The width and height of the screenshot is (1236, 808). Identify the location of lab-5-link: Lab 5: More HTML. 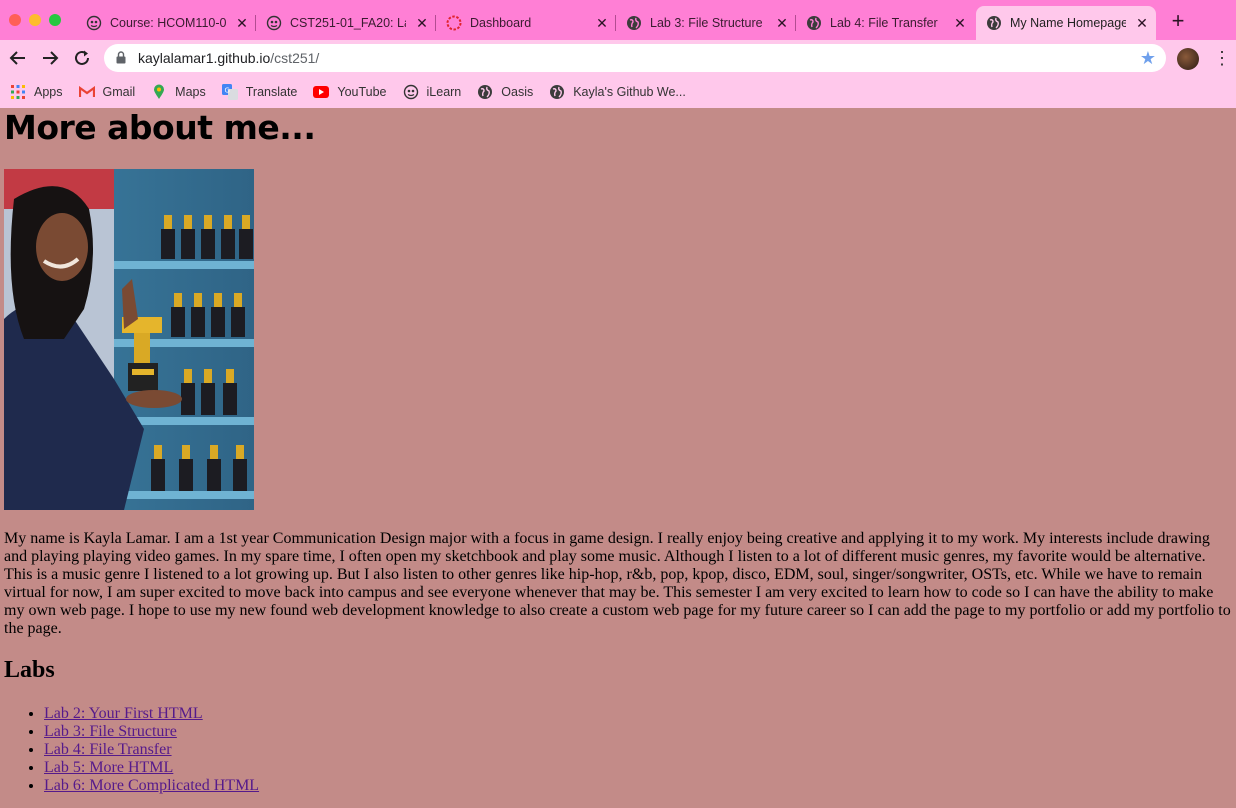
(108, 767).